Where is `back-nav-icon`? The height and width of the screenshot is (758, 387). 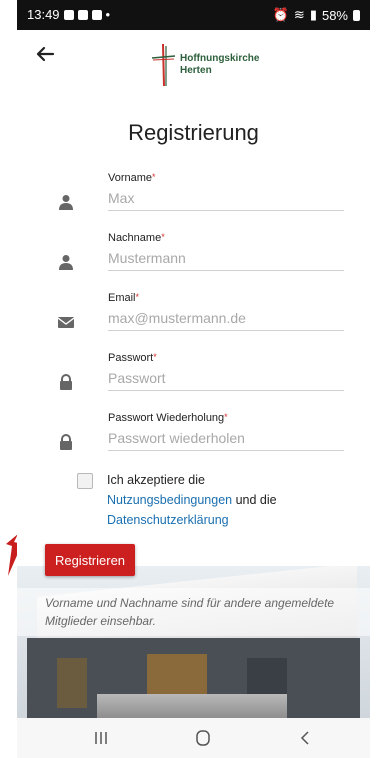 back-nav-icon is located at coordinates (305, 738).